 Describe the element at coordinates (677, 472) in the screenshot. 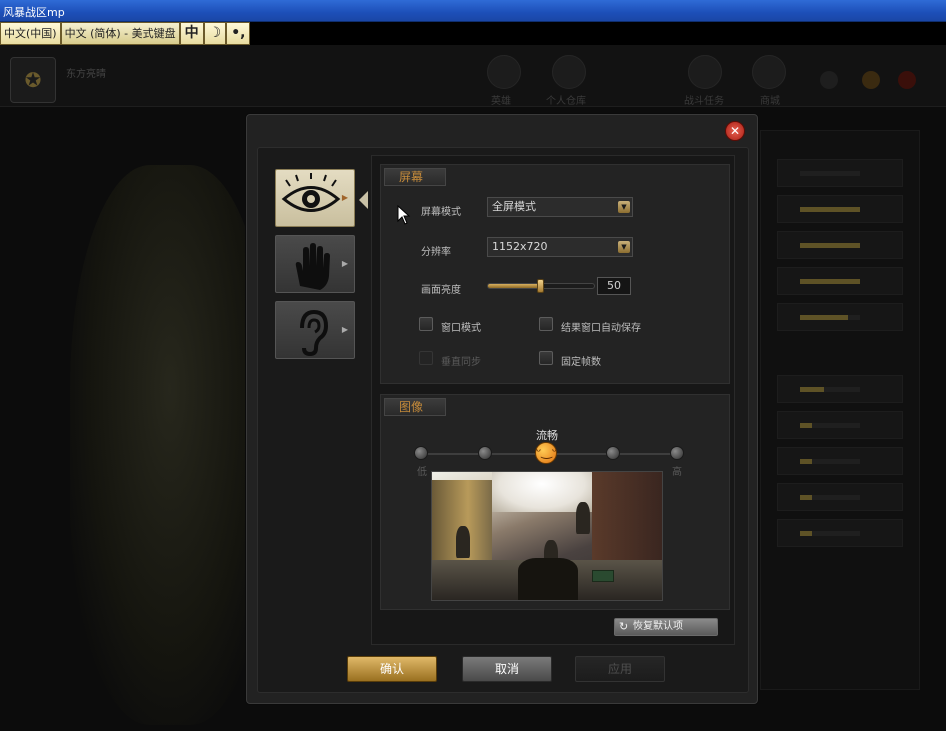

I see `quality-high-label: 高` at that location.